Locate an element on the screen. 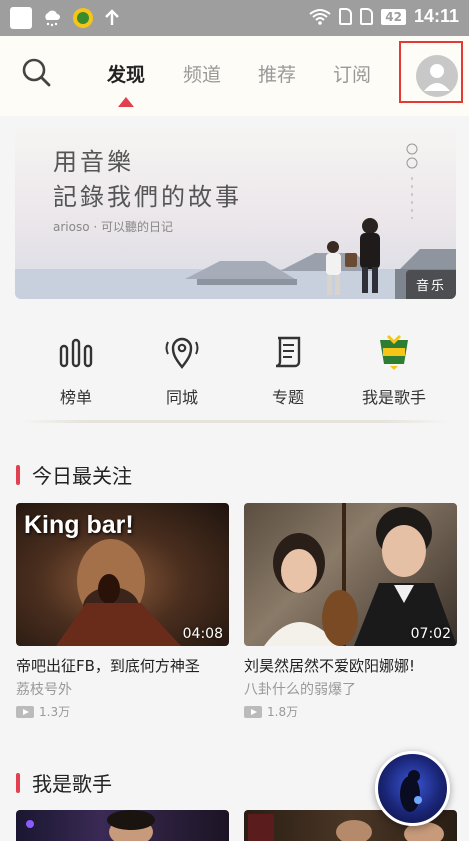 The height and width of the screenshot is (841, 469). video-duration: 04:08 is located at coordinates (202, 634).